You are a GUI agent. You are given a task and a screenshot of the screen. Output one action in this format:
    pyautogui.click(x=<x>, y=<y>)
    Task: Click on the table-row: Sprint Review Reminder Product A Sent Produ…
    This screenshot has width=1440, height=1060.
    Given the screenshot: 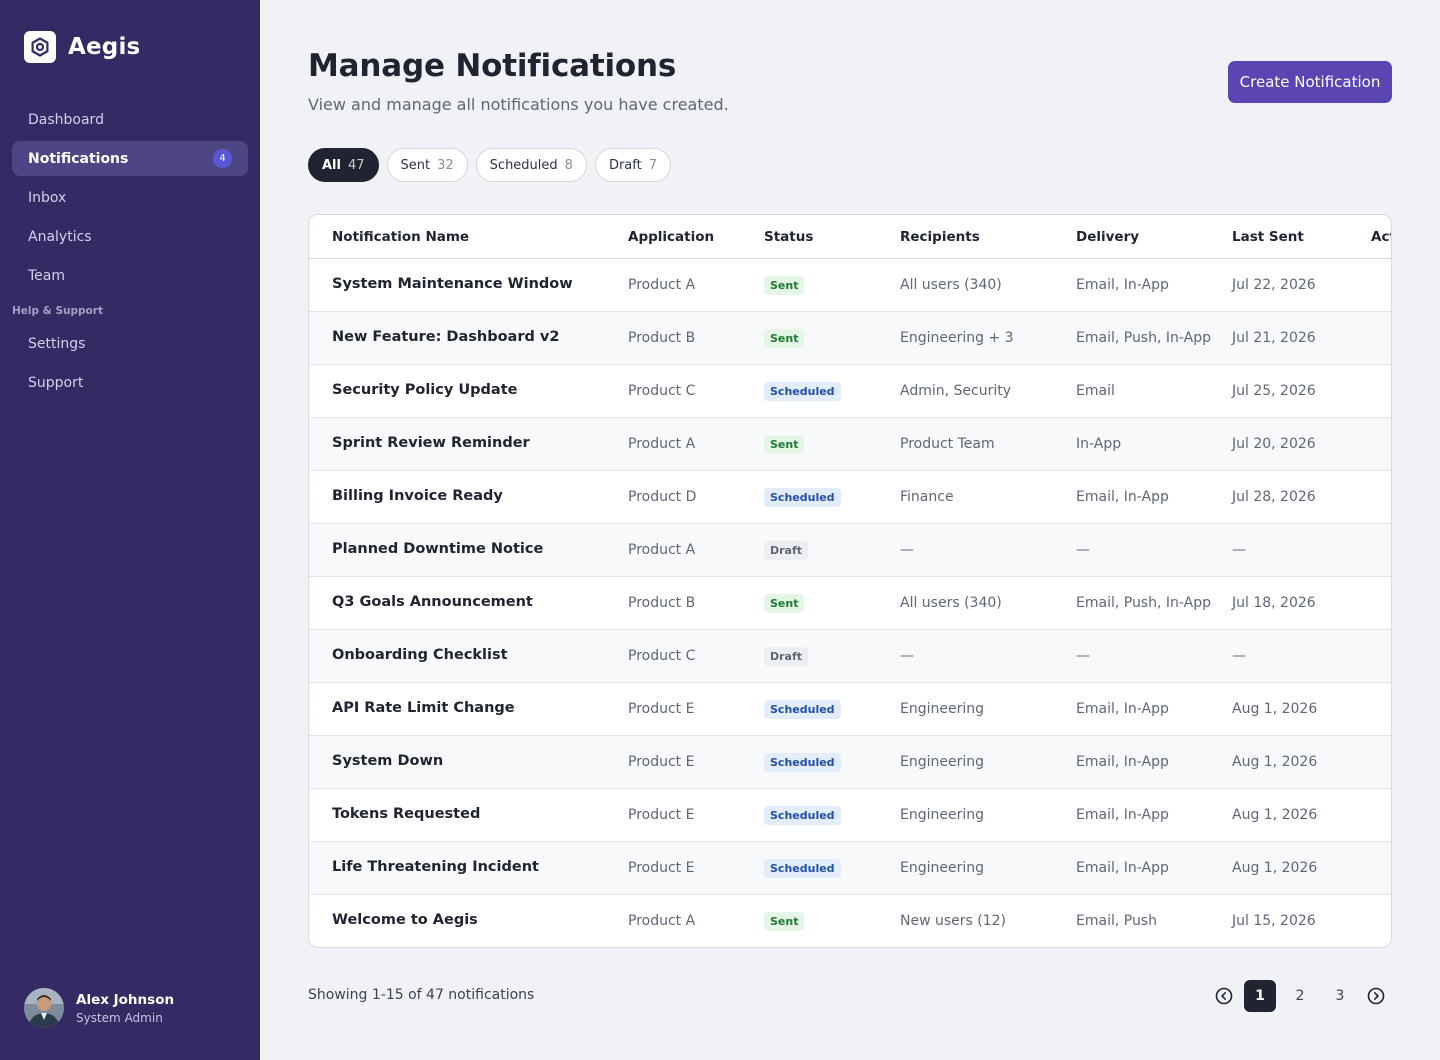 What is the action you would take?
    pyautogui.click(x=850, y=444)
    